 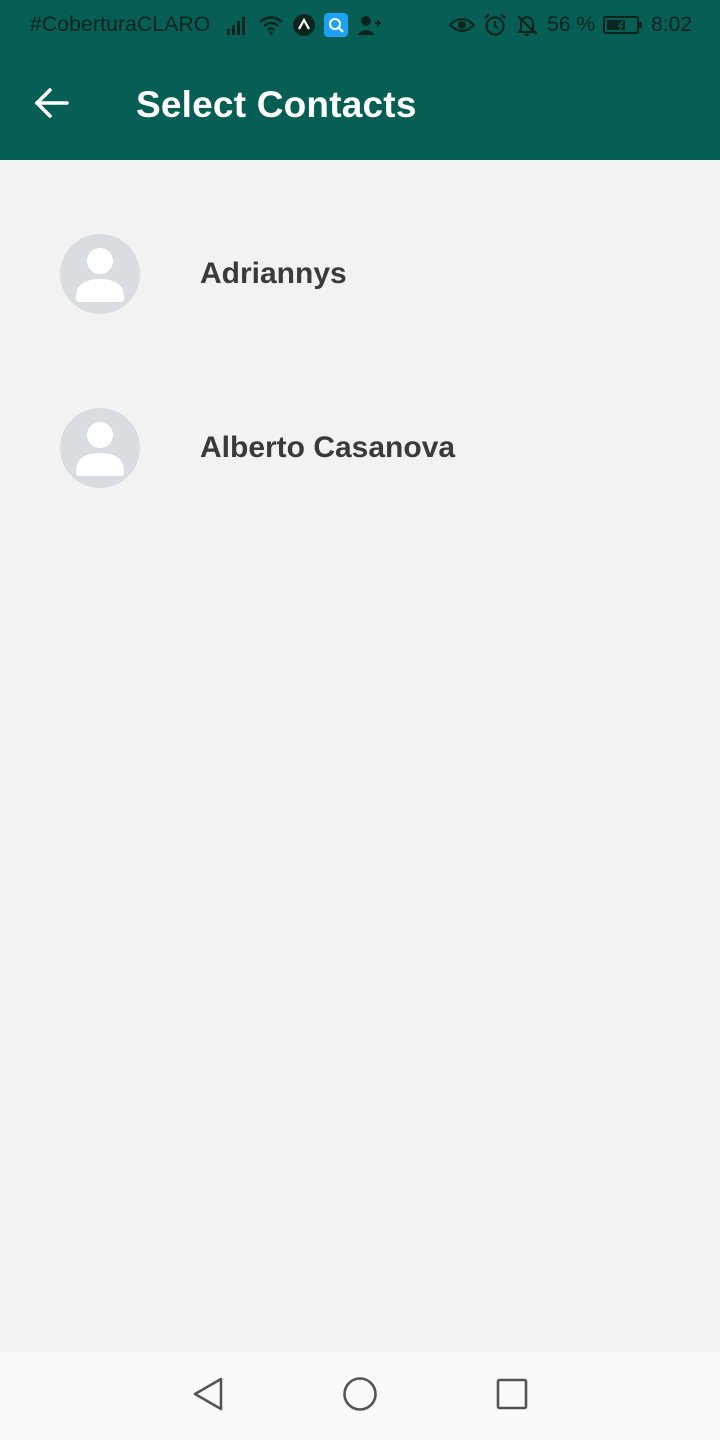 What do you see at coordinates (328, 447) in the screenshot?
I see `contact-name: Alberto Casanova` at bounding box center [328, 447].